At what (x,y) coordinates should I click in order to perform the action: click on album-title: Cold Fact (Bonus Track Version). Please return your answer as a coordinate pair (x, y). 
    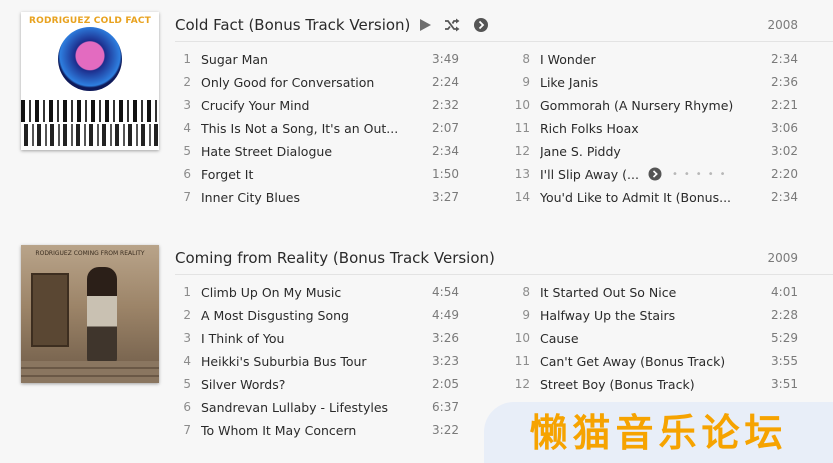
    Looking at the image, I should click on (292, 25).